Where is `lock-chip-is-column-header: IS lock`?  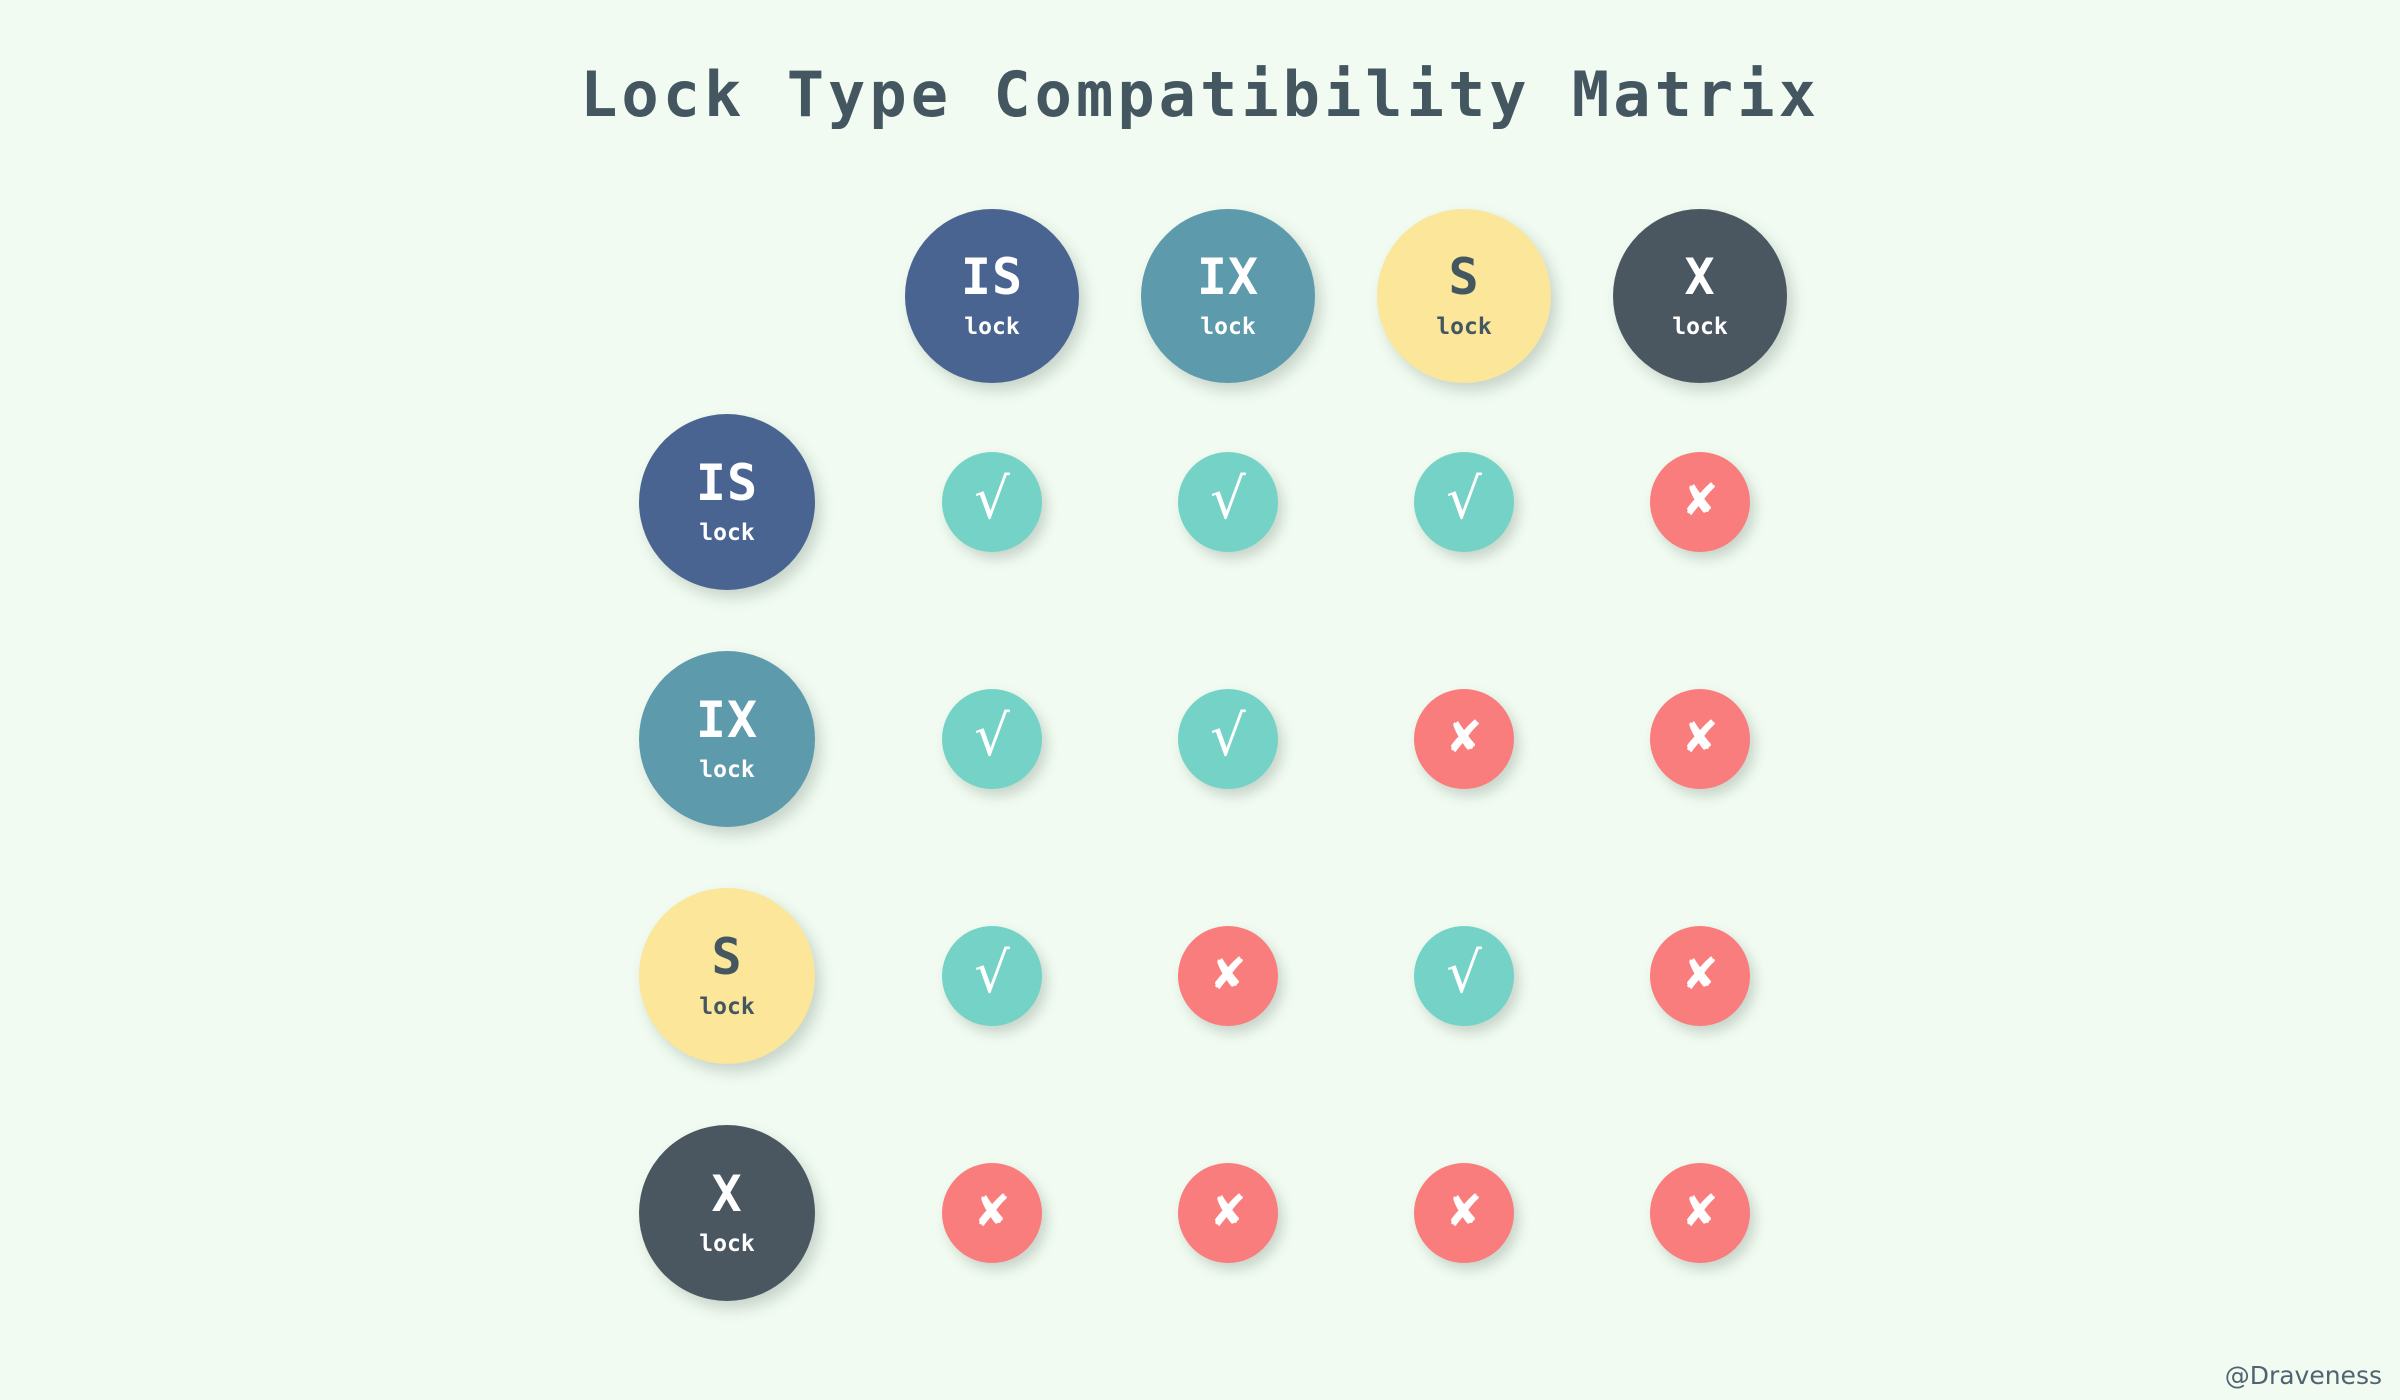
lock-chip-is-column-header: IS lock is located at coordinates (992, 295).